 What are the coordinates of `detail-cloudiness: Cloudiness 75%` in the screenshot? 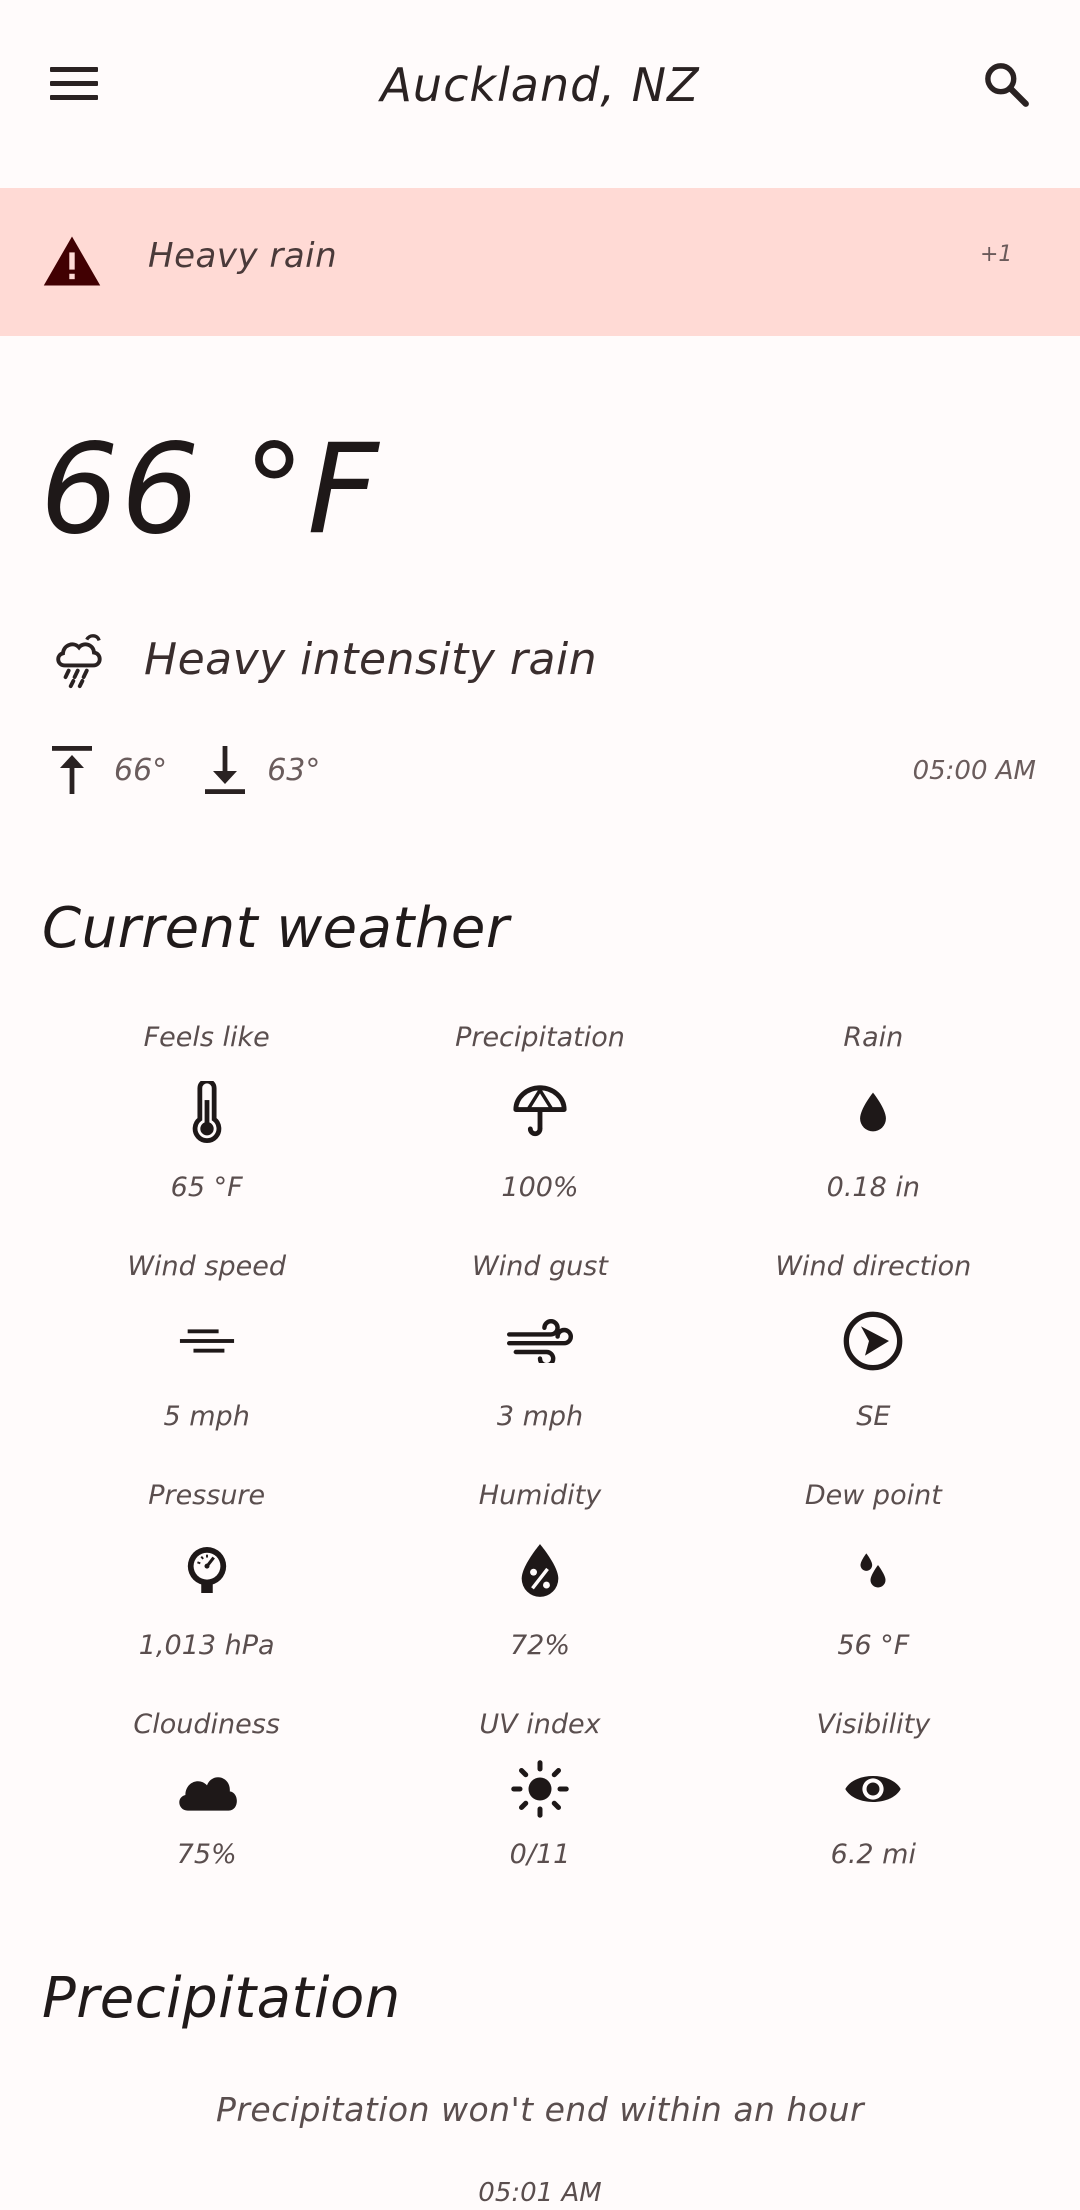 It's located at (206, 1804).